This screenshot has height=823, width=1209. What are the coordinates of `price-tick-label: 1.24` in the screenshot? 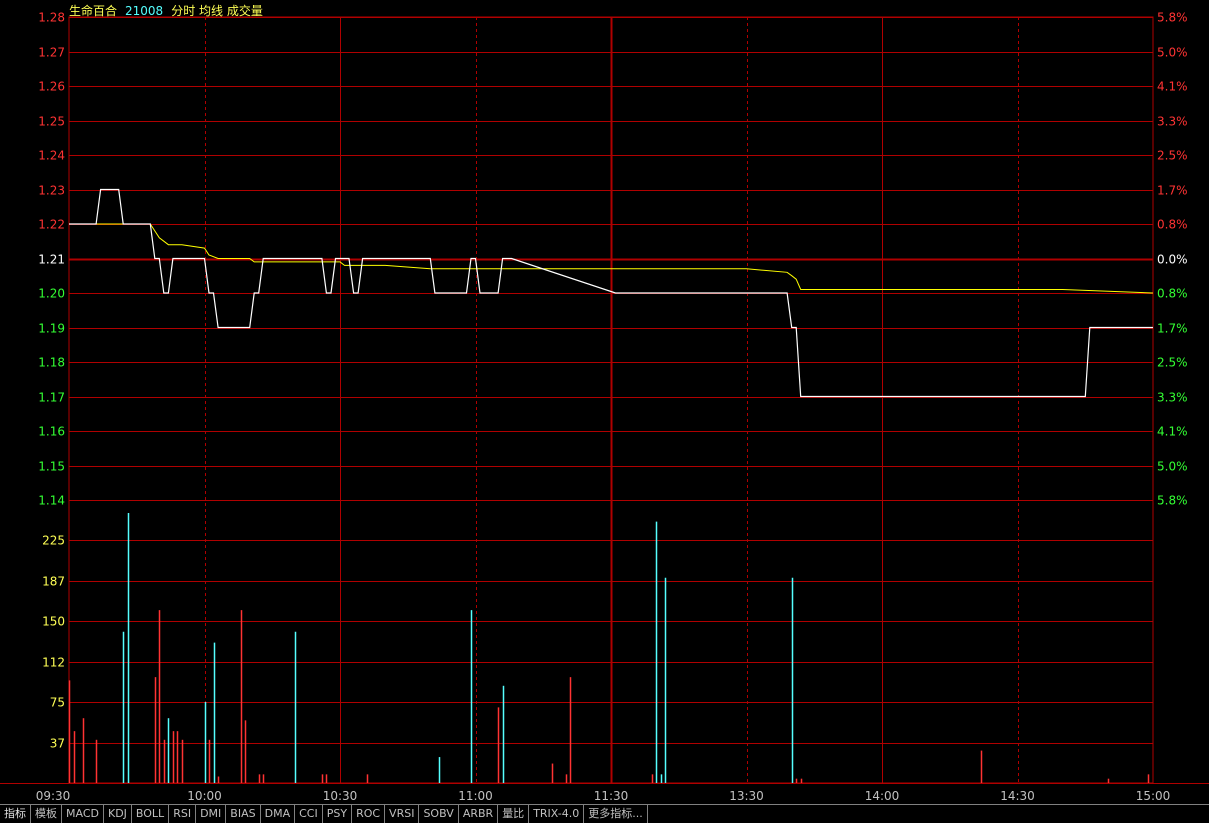 It's located at (51, 156).